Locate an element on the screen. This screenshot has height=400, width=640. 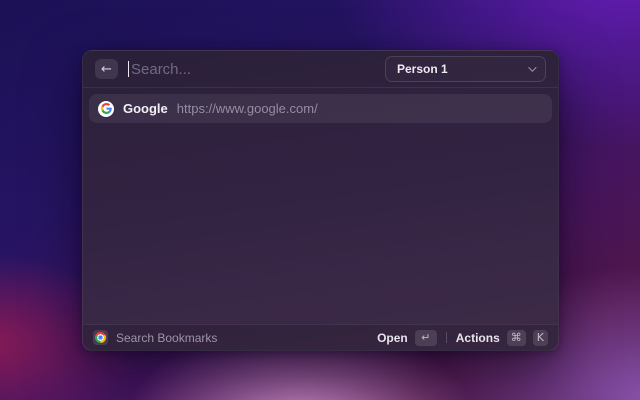
bookmark-list-item: Google https://www.google.com/ is located at coordinates (320, 108).